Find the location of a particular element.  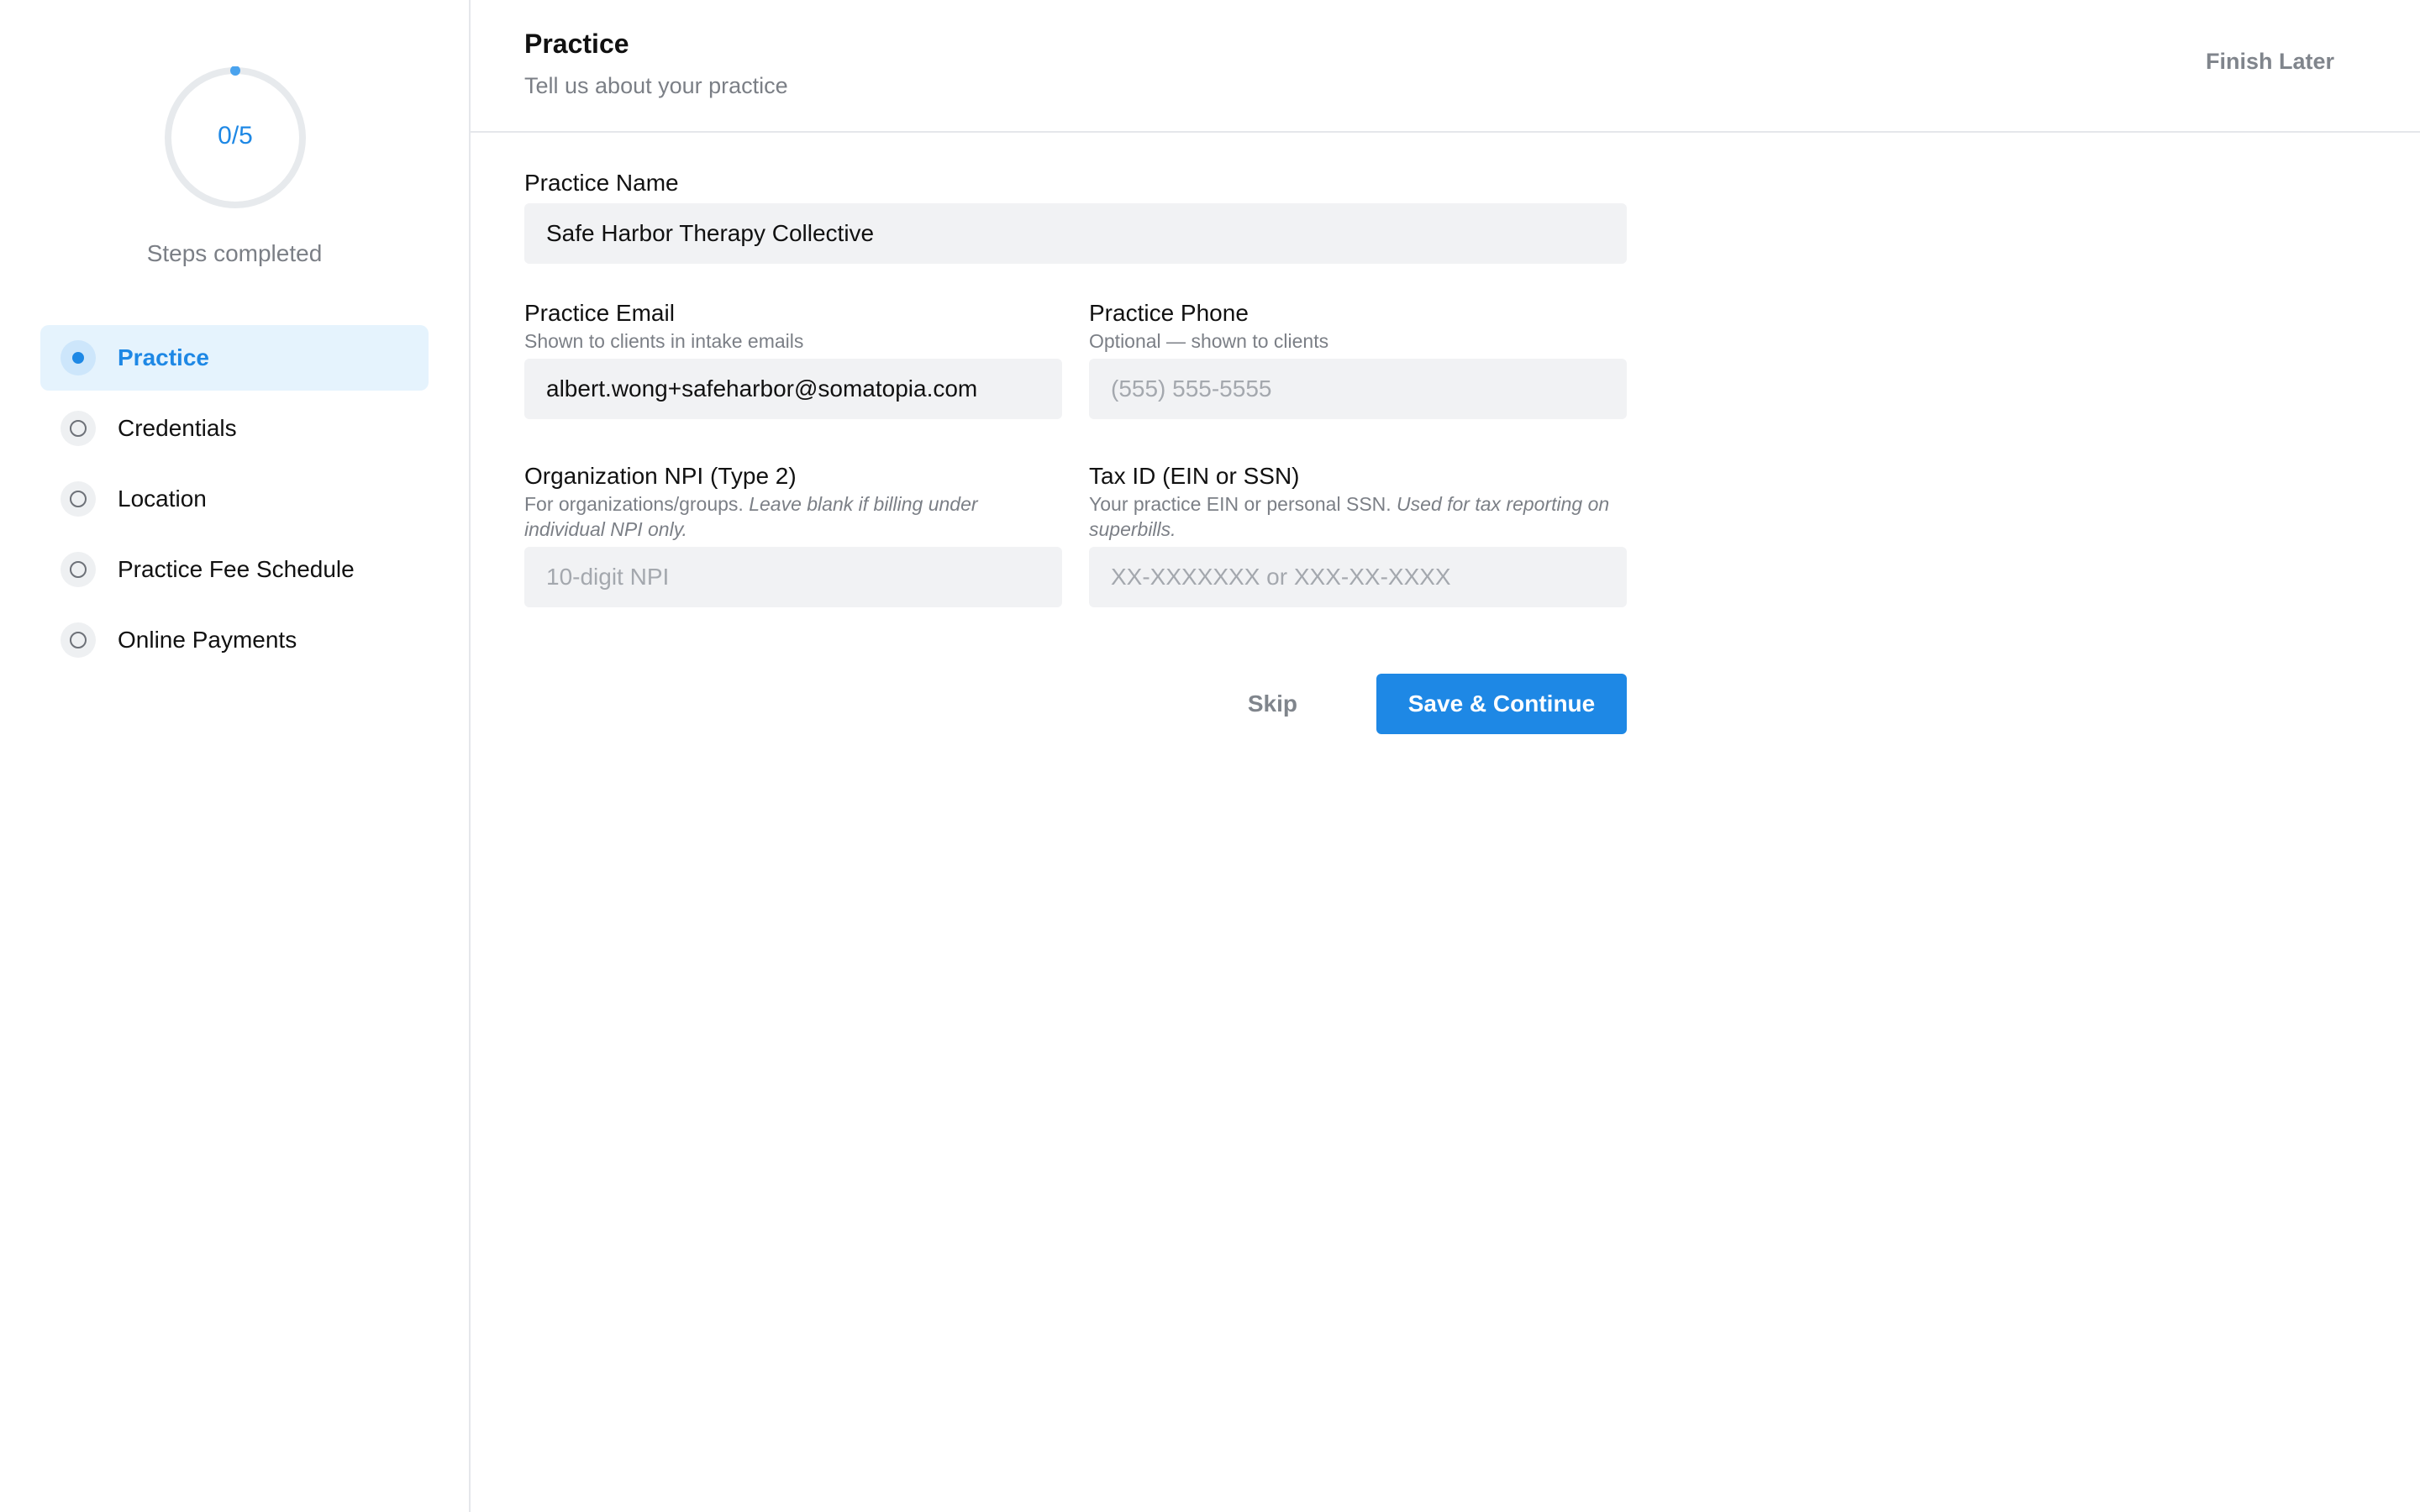

progress-caption: Steps completed is located at coordinates (234, 253).